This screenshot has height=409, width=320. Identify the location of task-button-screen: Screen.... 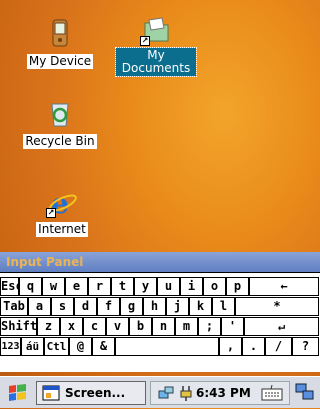
(91, 393).